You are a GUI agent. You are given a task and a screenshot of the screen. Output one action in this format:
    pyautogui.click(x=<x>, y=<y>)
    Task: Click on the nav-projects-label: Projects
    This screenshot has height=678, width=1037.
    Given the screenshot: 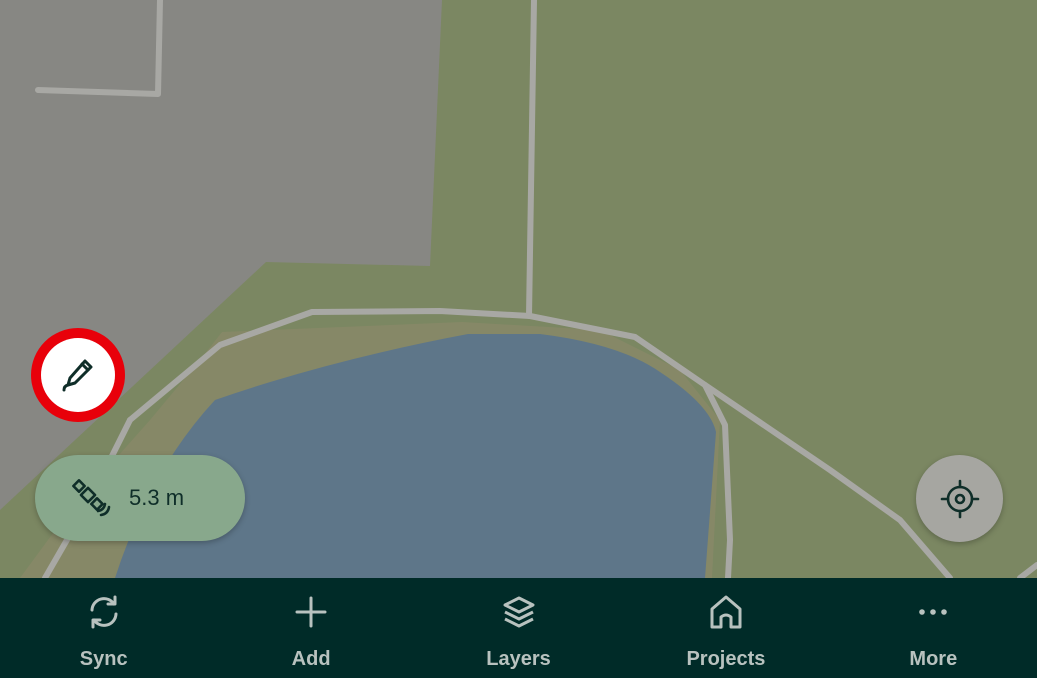 What is the action you would take?
    pyautogui.click(x=726, y=659)
    